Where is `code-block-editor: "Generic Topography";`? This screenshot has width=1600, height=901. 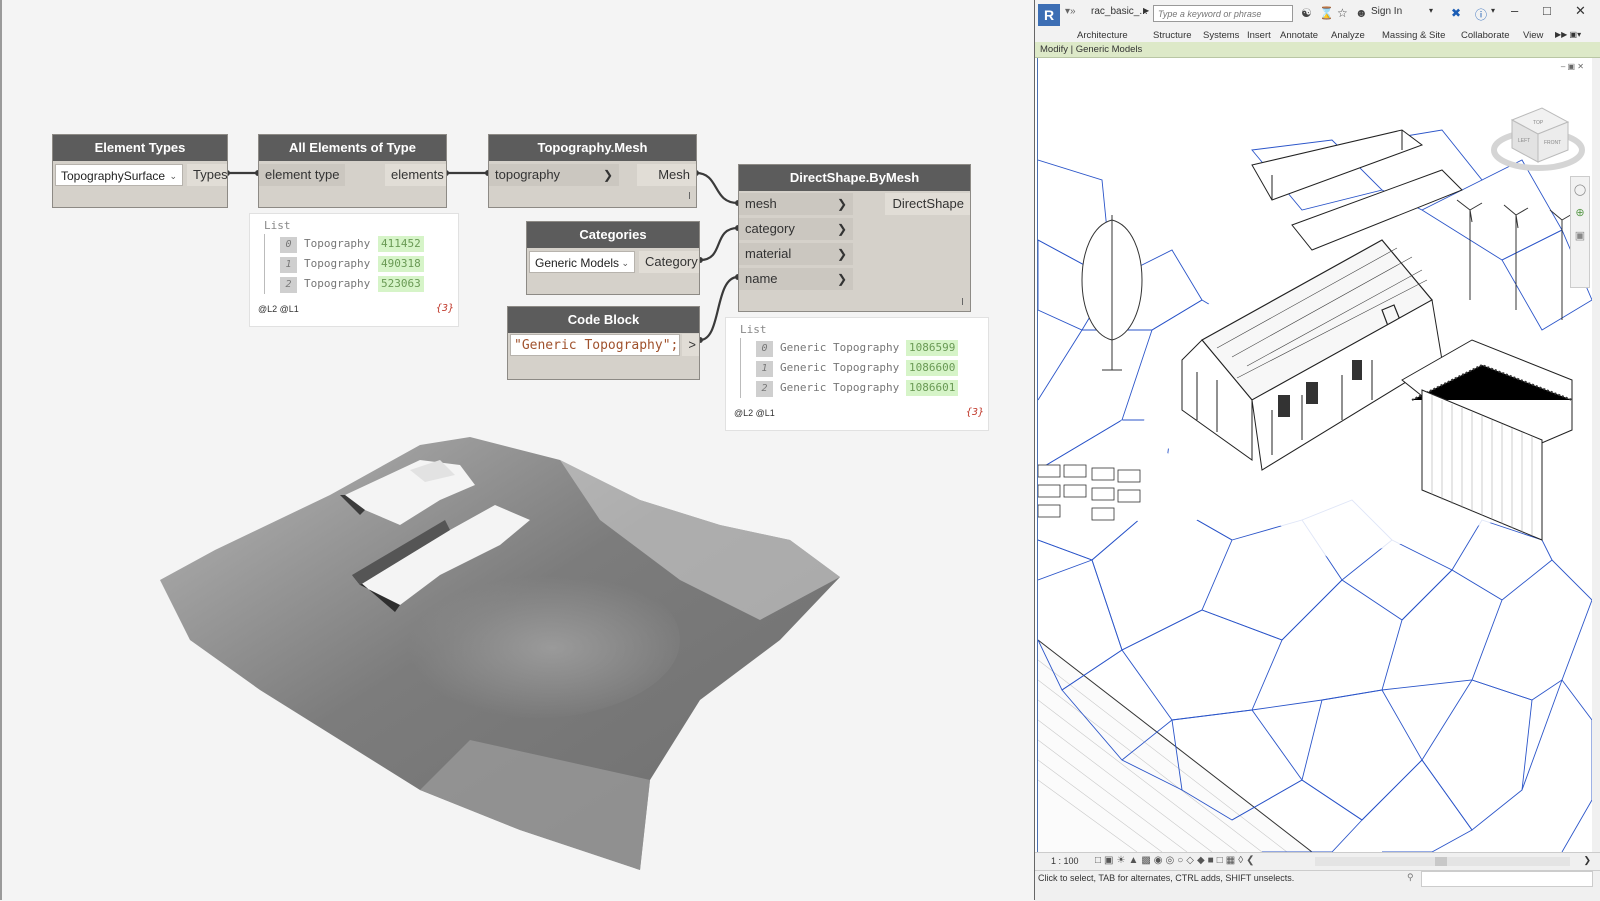 code-block-editor: "Generic Topography"; is located at coordinates (595, 345).